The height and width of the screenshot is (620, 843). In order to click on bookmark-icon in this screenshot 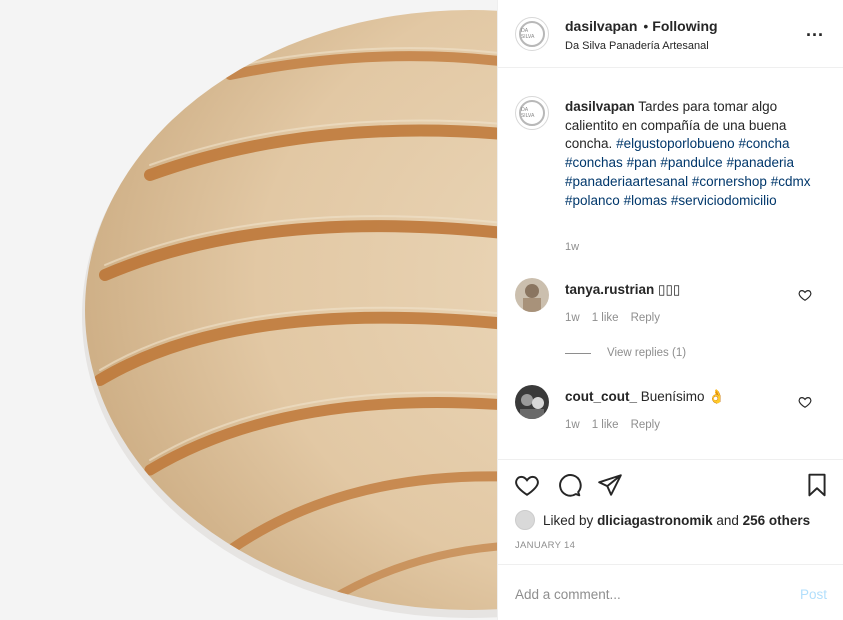, I will do `click(817, 485)`.